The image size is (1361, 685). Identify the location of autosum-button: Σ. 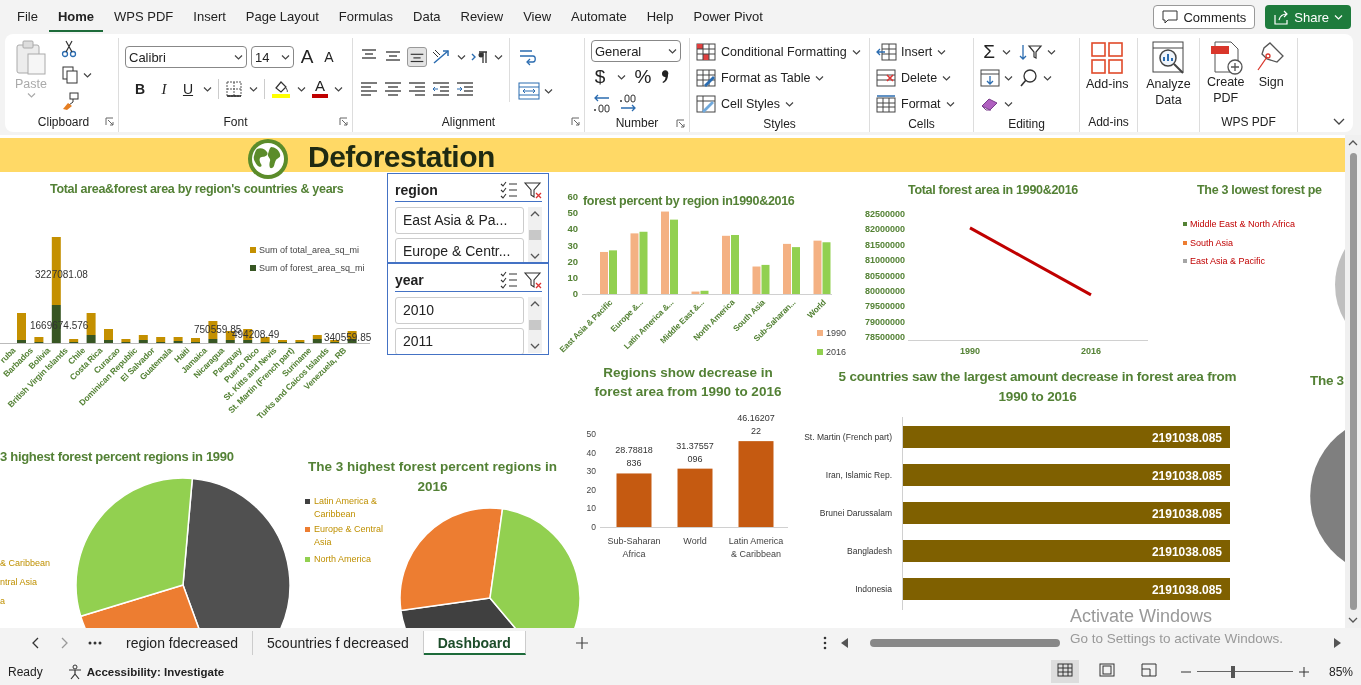
(989, 52).